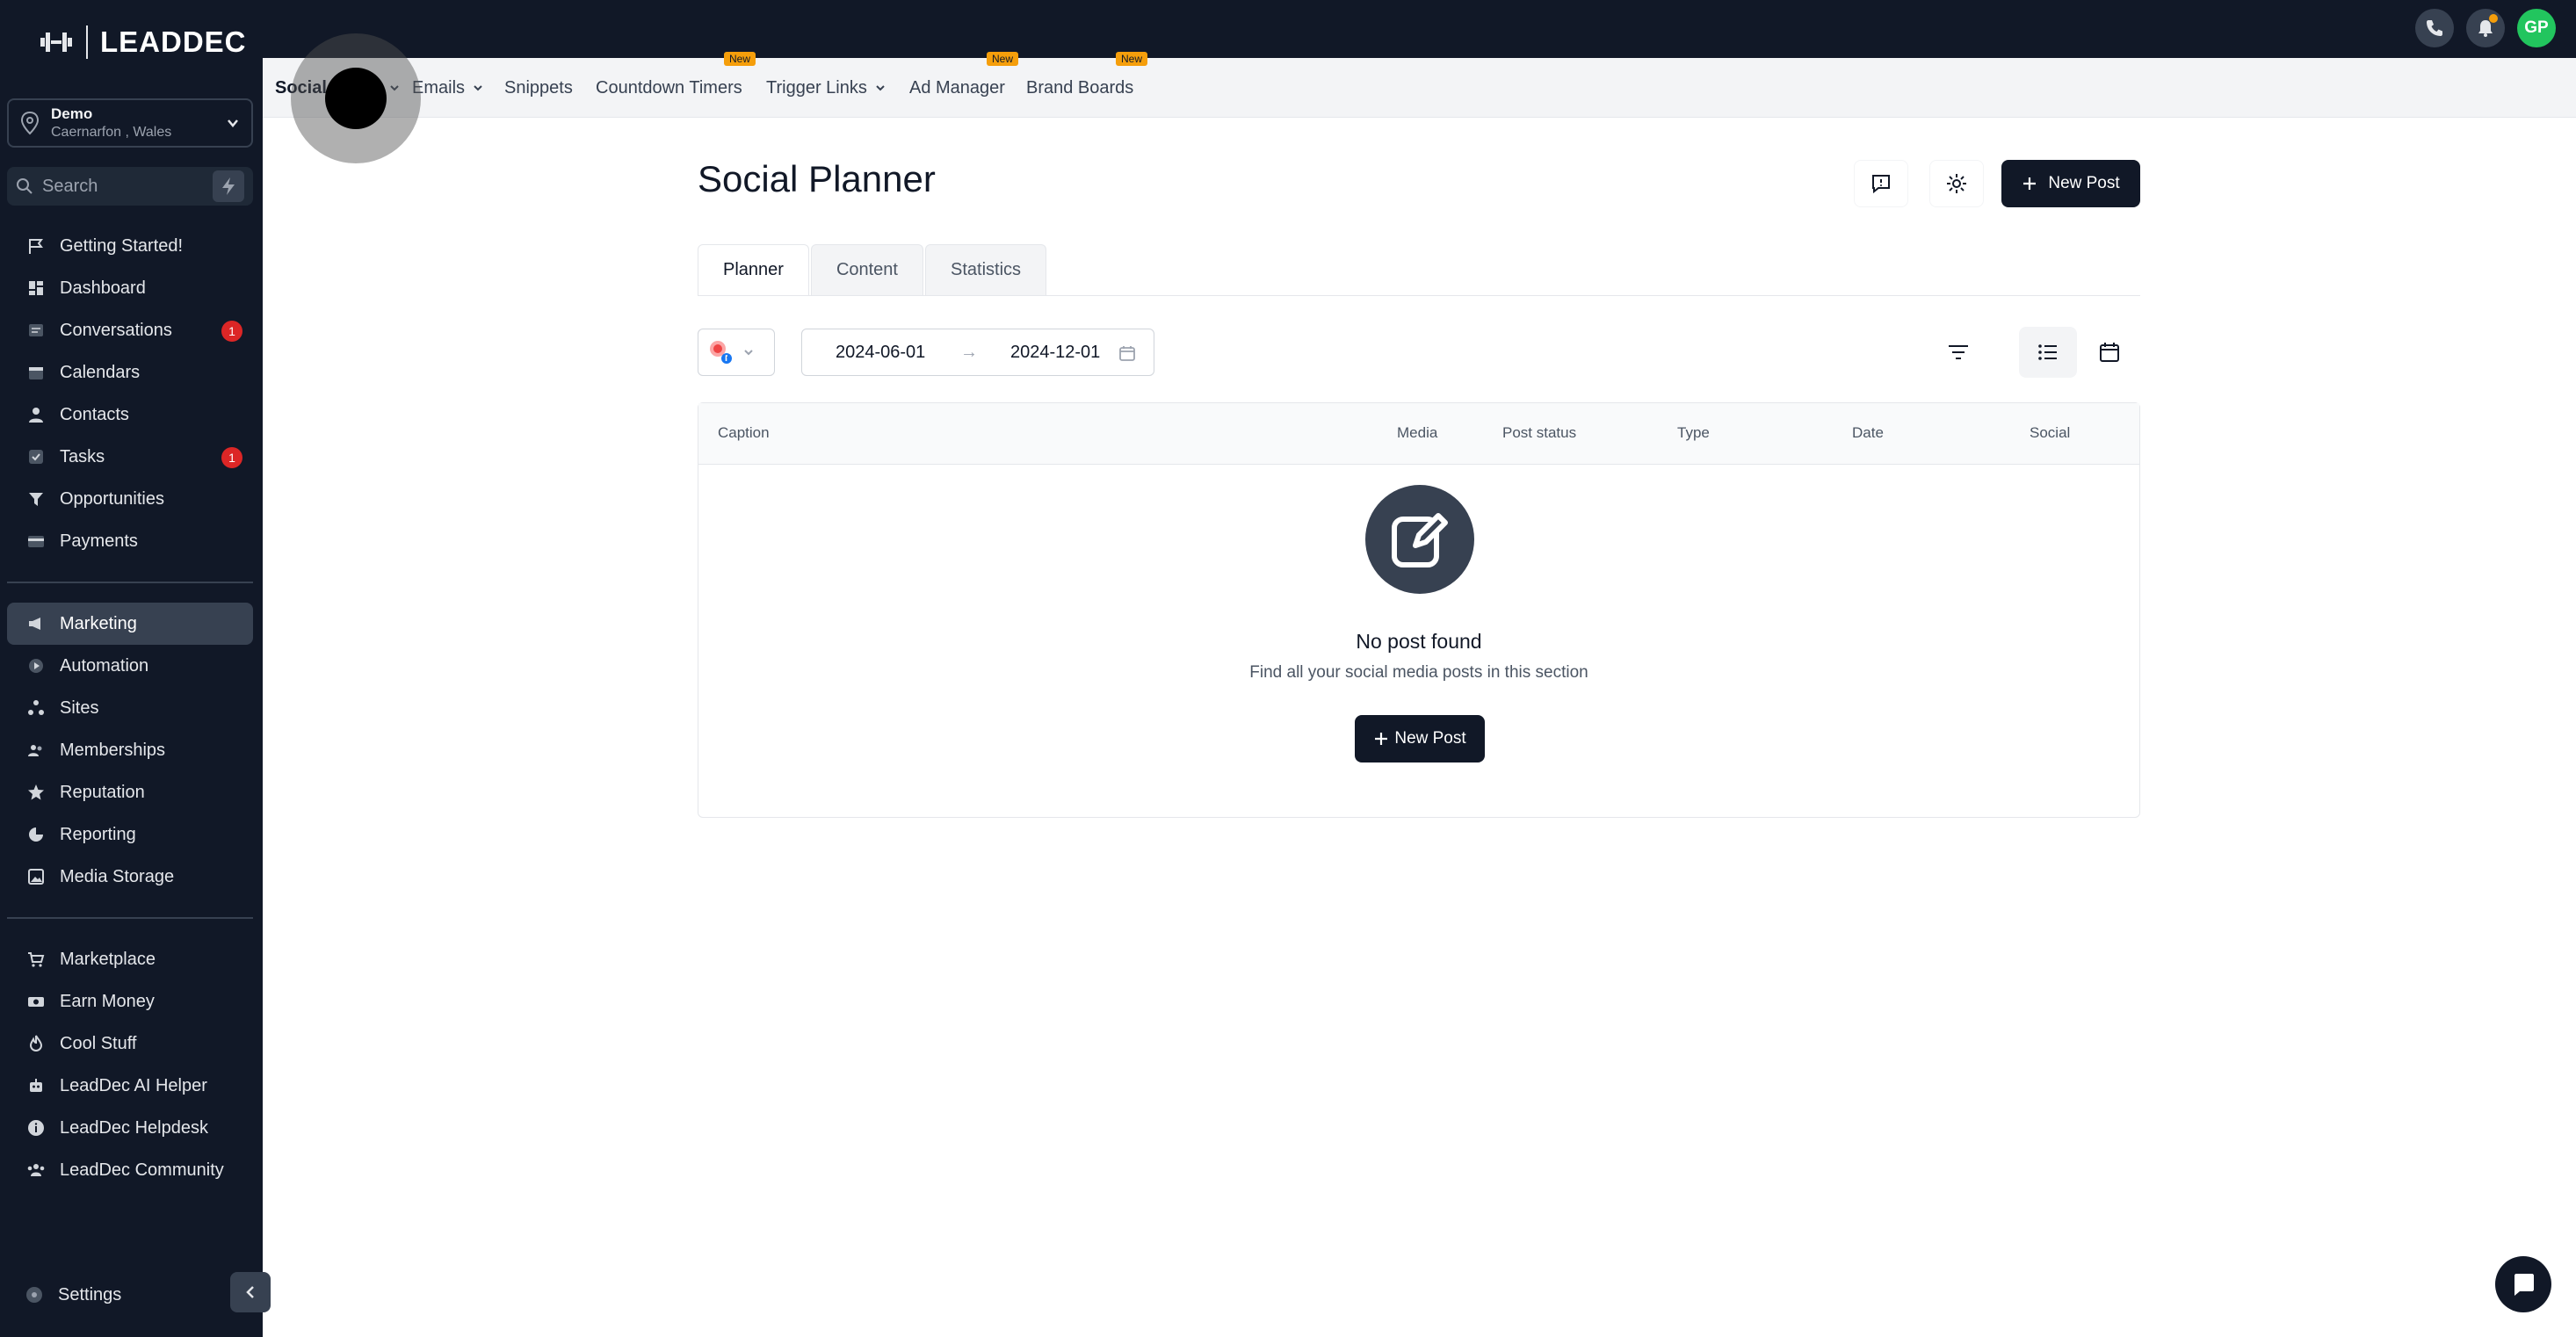 Image resolution: width=2576 pixels, height=1337 pixels. Describe the element at coordinates (1881, 183) in the screenshot. I see `feedback-button` at that location.